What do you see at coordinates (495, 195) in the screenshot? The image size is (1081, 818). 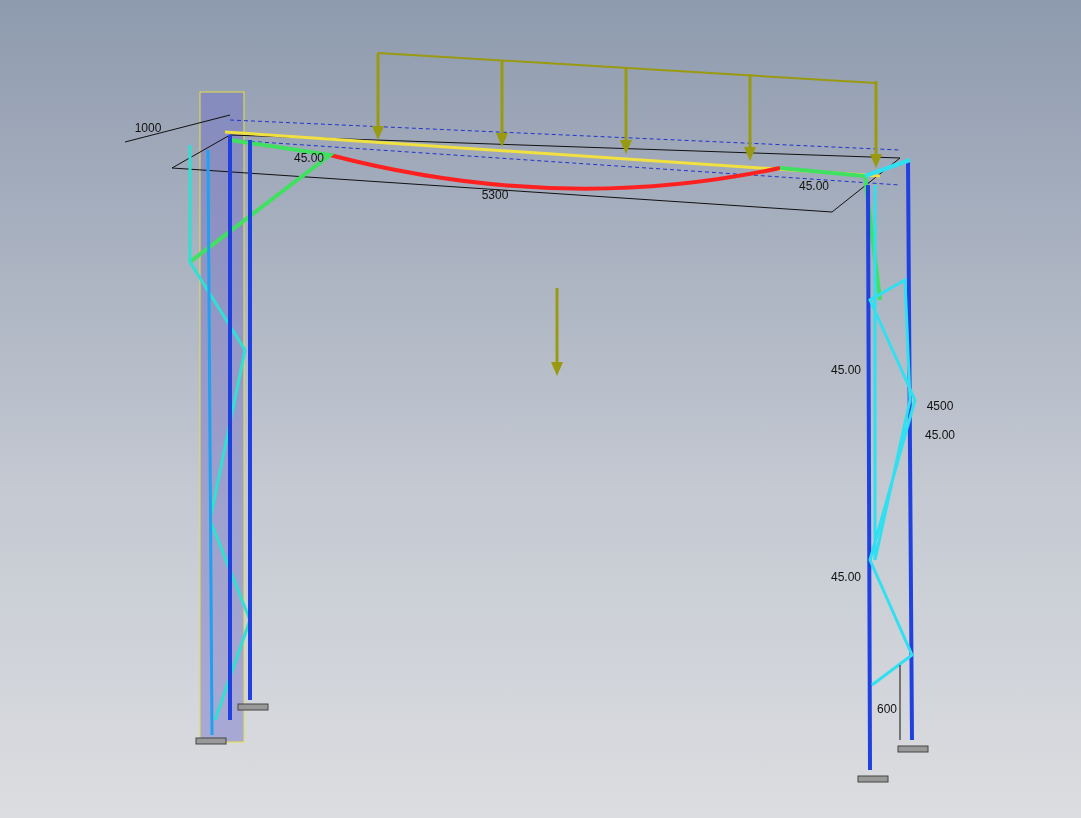 I see `dimension-label: 5300` at bounding box center [495, 195].